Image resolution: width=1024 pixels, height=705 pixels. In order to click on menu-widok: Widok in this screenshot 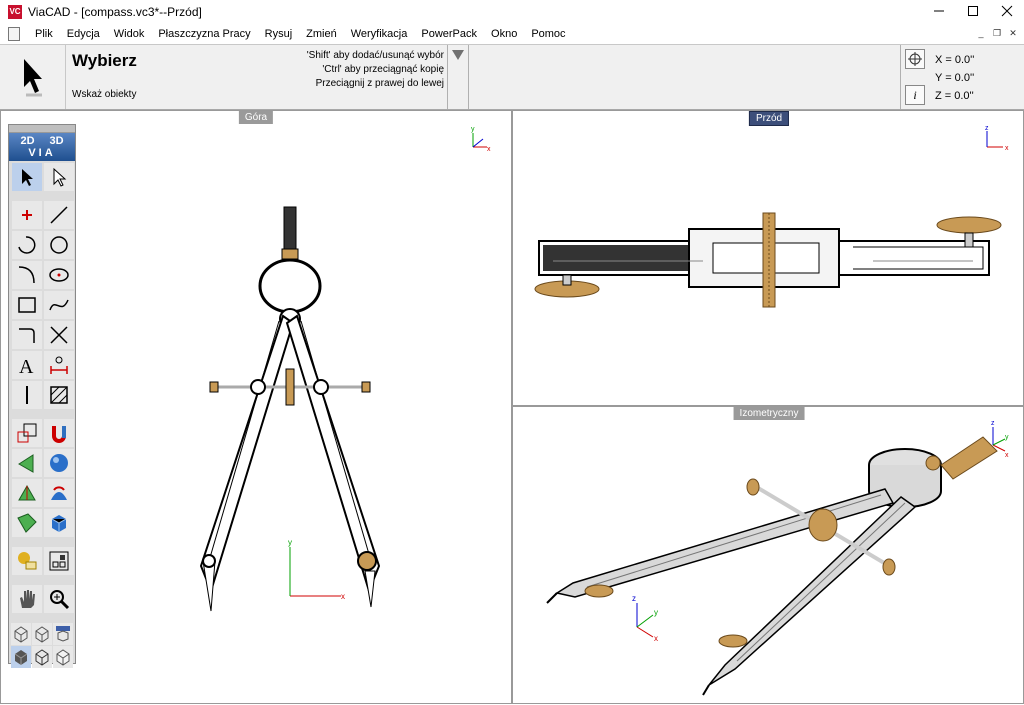, I will do `click(129, 34)`.